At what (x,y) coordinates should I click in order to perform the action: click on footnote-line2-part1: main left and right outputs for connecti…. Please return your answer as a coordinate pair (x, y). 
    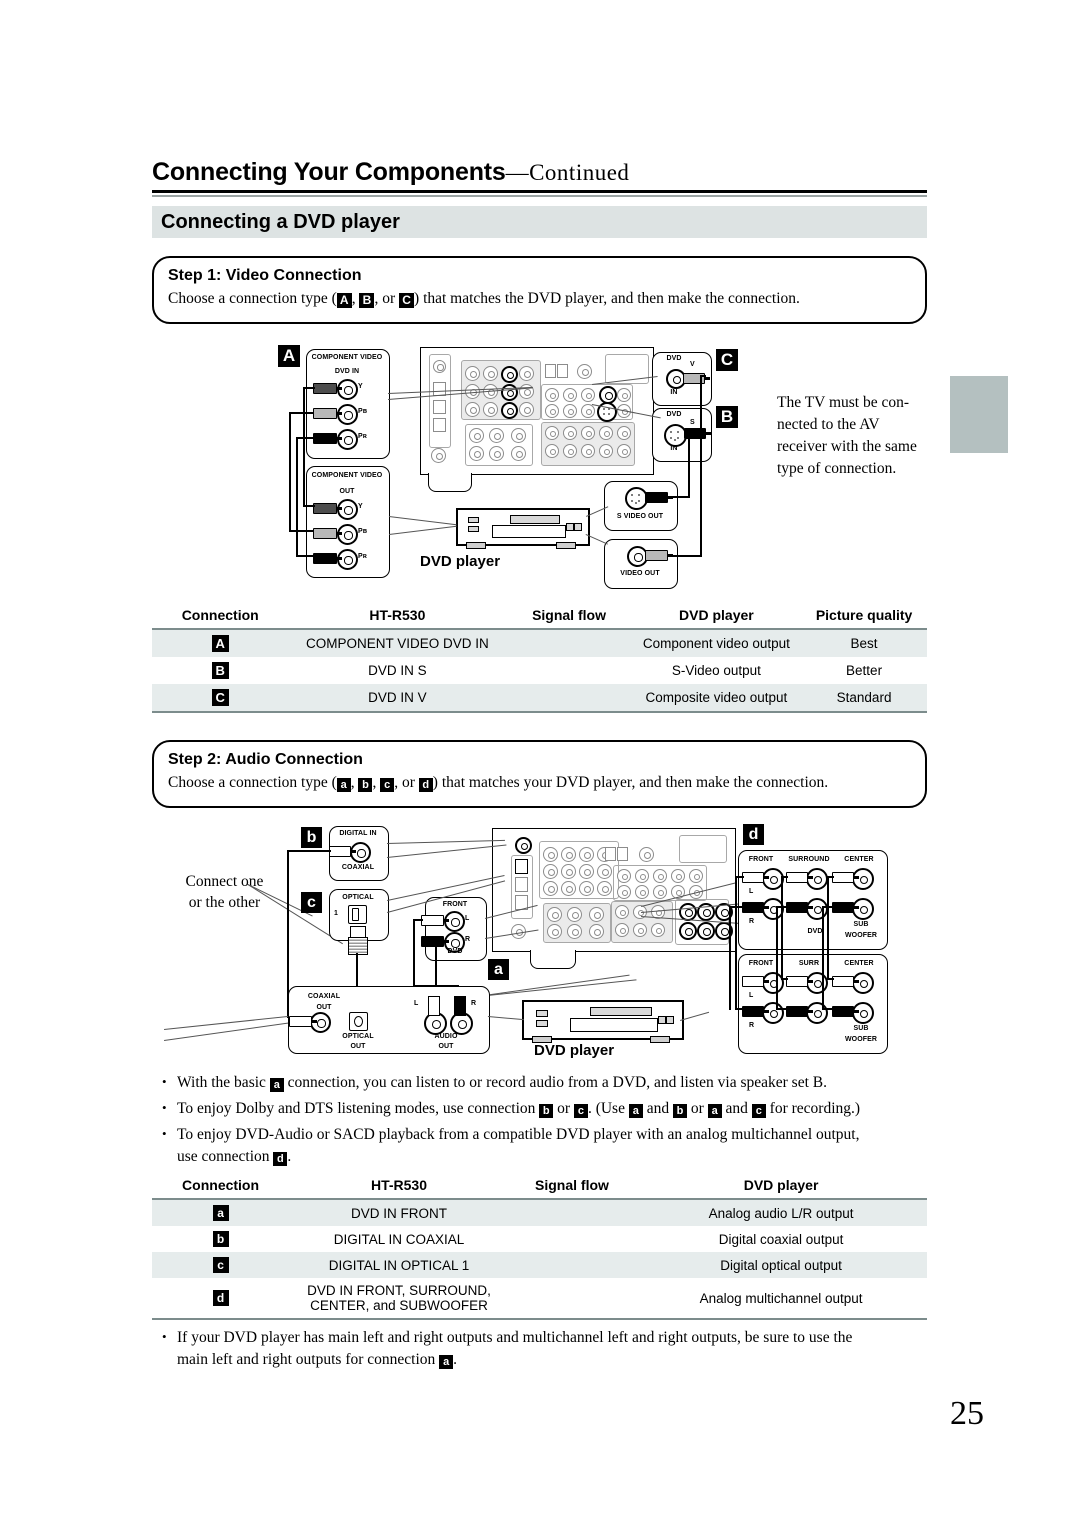
    Looking at the image, I should click on (308, 1359).